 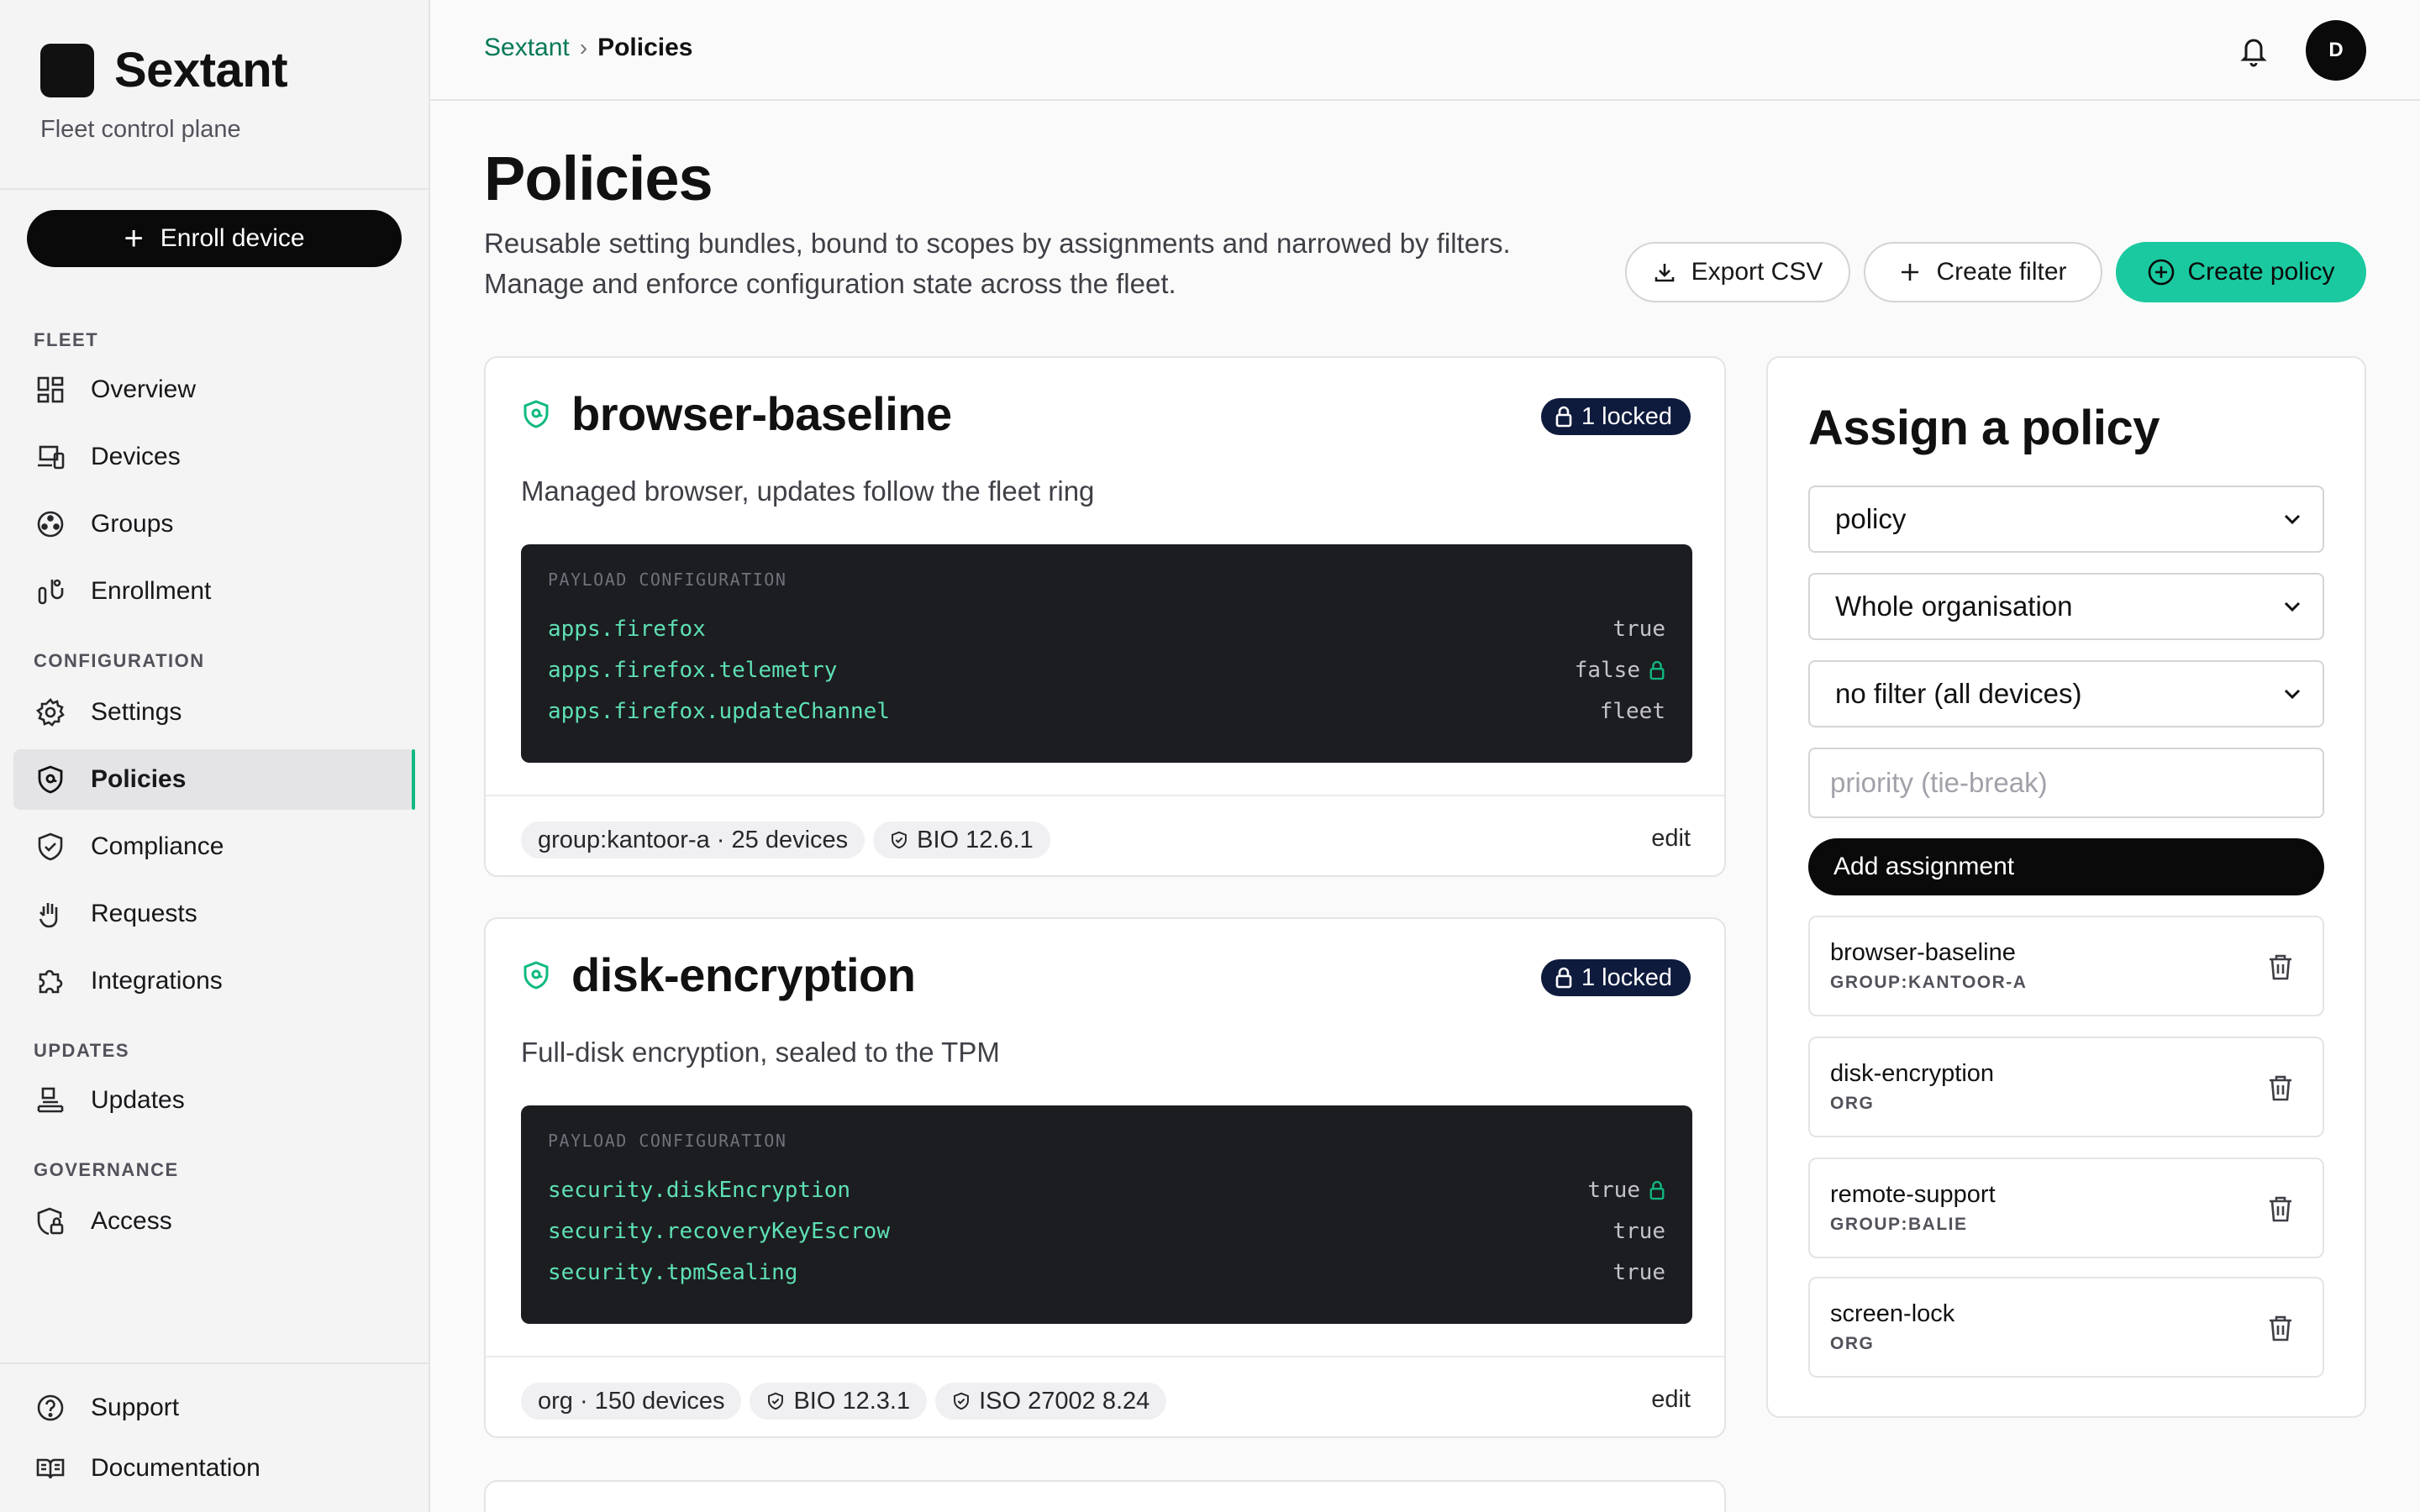 I want to click on book-icon, so click(x=51, y=1468).